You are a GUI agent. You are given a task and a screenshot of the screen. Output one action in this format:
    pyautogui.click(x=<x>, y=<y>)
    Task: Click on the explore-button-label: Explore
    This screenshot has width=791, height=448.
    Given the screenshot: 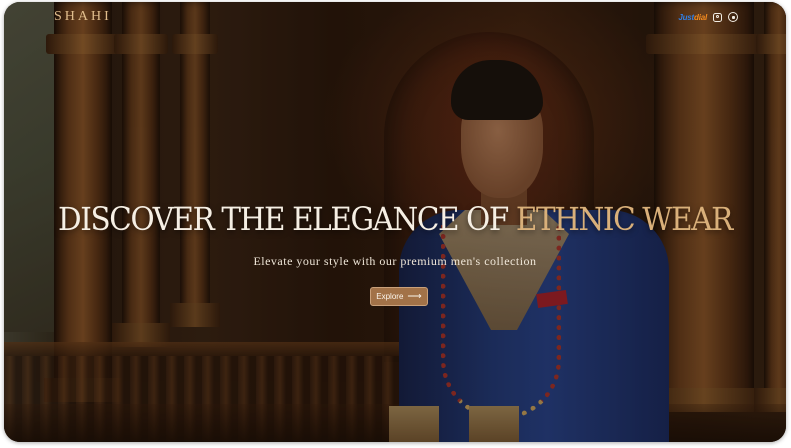 What is the action you would take?
    pyautogui.click(x=390, y=296)
    